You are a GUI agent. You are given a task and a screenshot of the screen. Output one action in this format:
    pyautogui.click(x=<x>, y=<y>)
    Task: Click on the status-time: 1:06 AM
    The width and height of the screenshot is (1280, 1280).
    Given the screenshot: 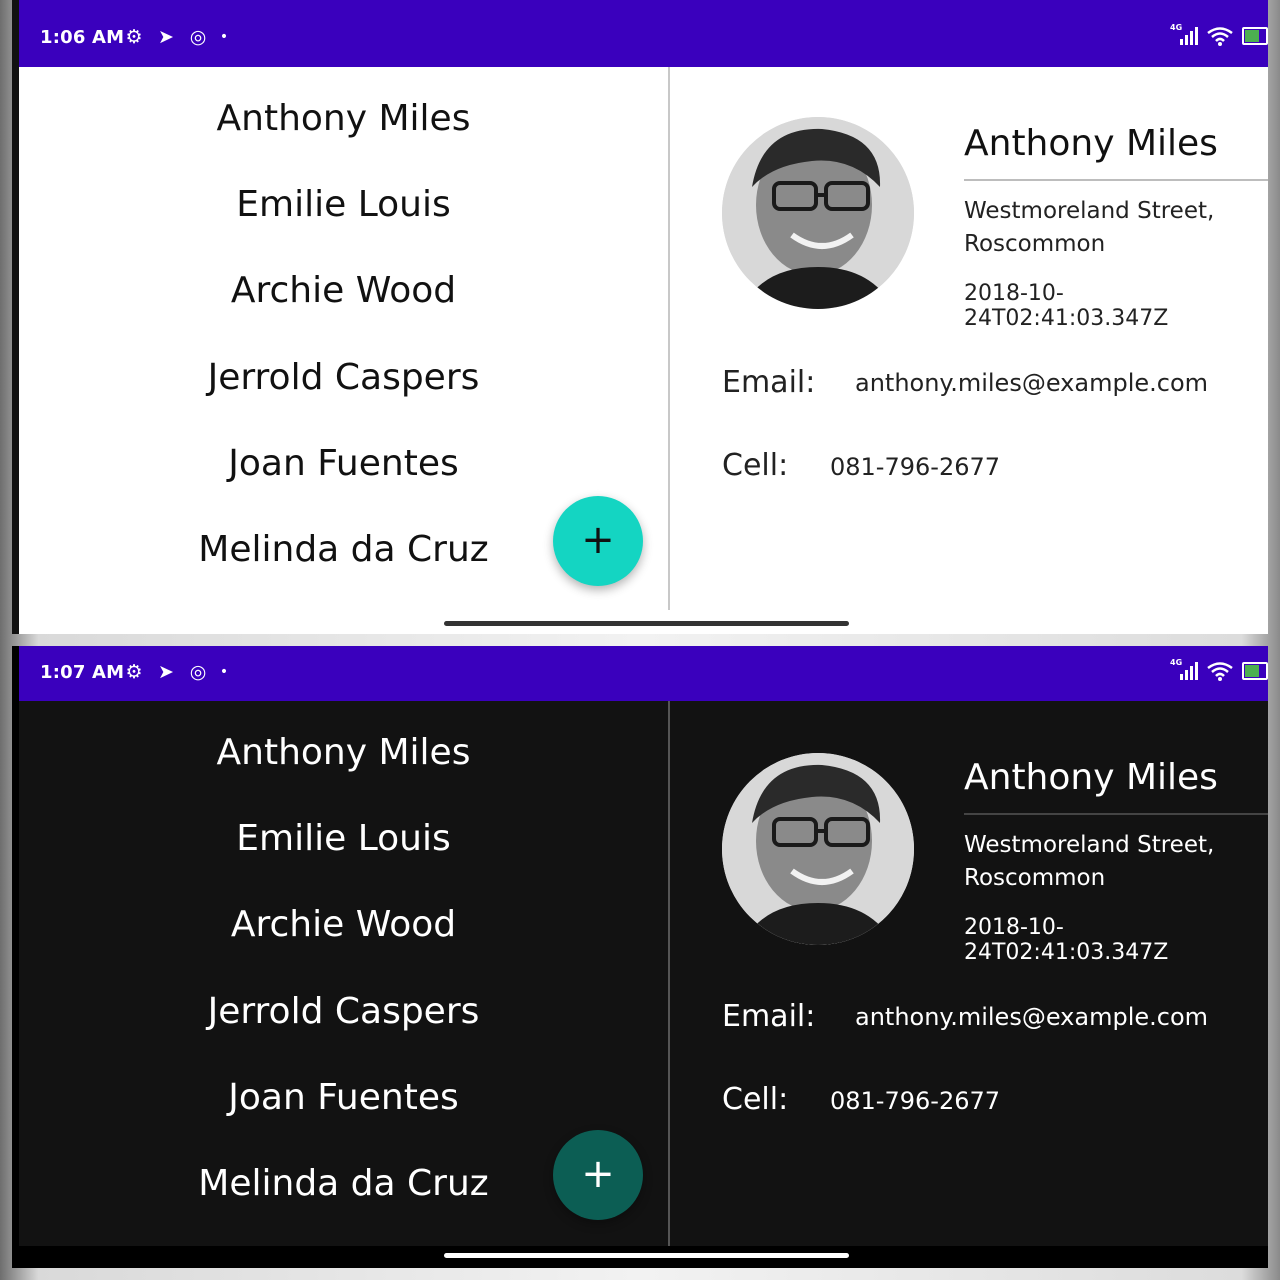 What is the action you would take?
    pyautogui.click(x=82, y=37)
    